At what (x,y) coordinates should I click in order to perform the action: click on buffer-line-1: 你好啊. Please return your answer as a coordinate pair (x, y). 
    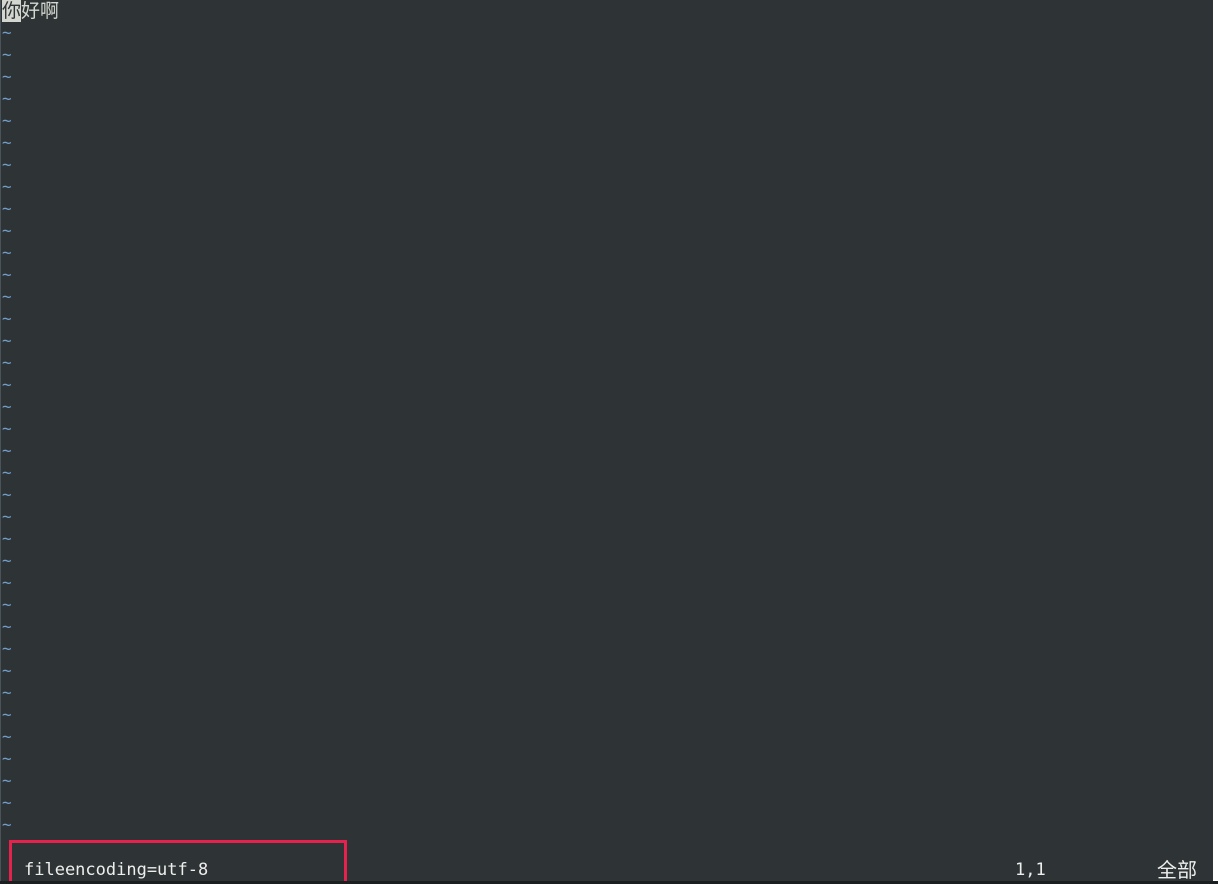
    Looking at the image, I should click on (606, 11).